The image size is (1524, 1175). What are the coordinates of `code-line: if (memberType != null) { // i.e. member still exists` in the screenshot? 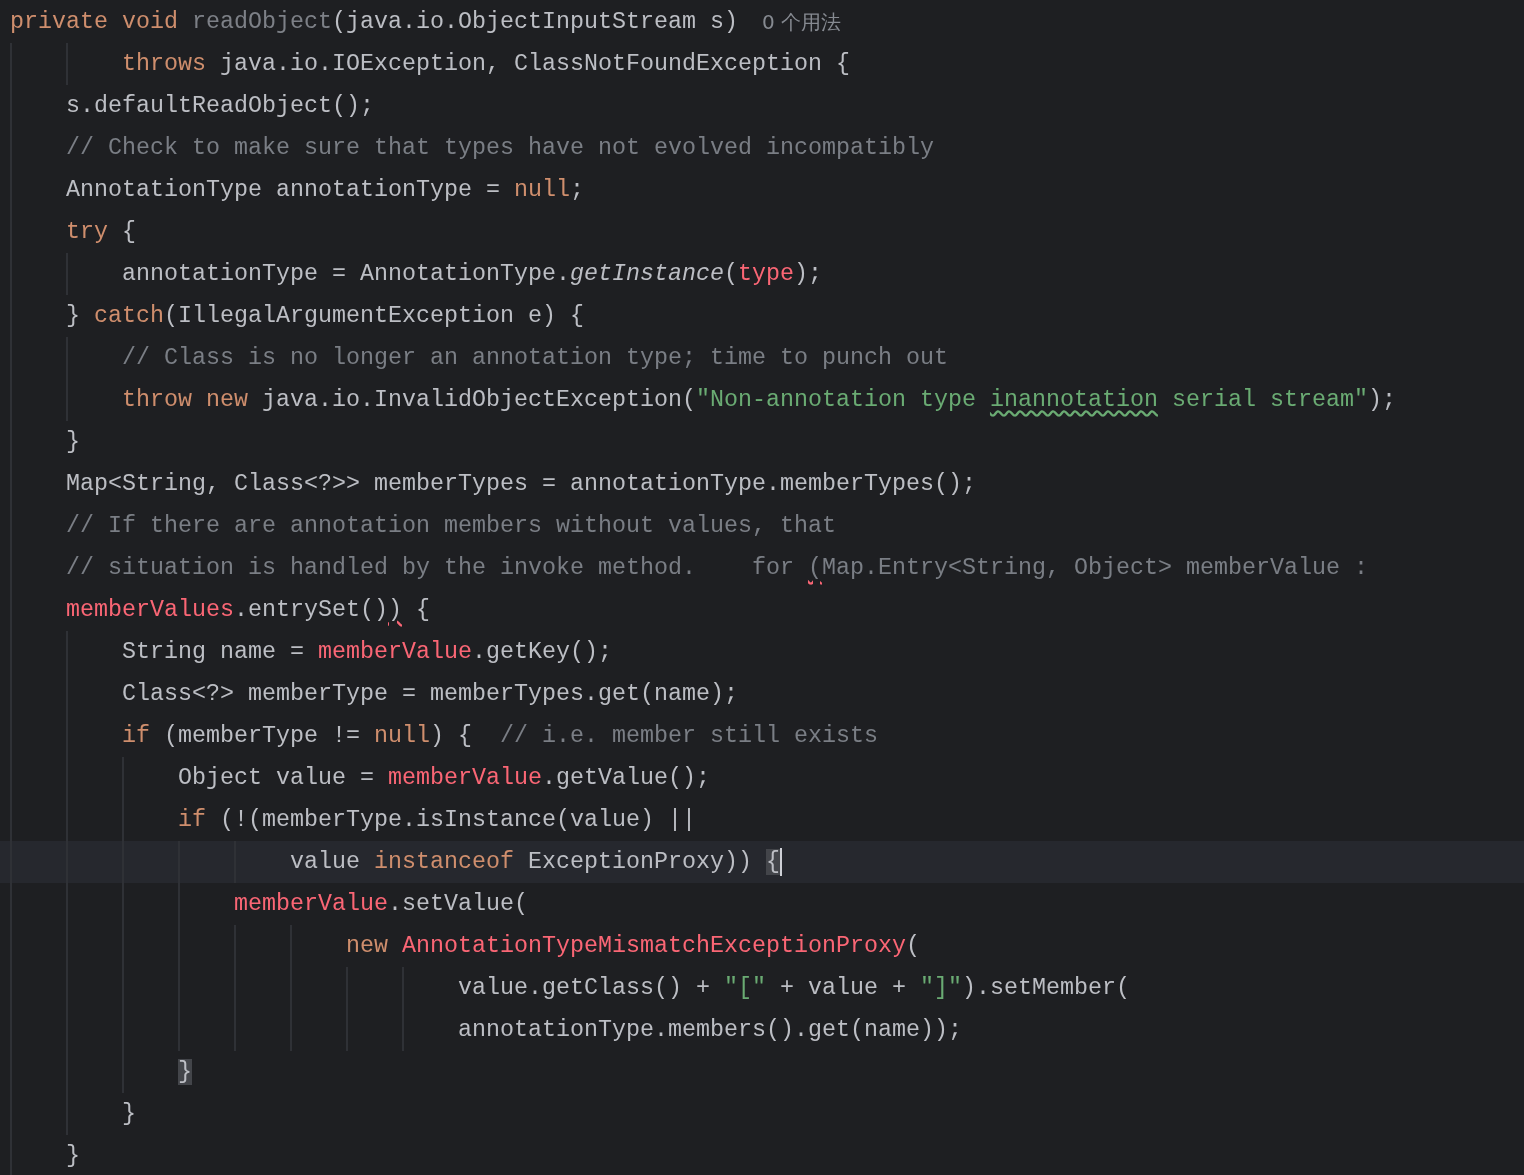 It's located at (500, 736).